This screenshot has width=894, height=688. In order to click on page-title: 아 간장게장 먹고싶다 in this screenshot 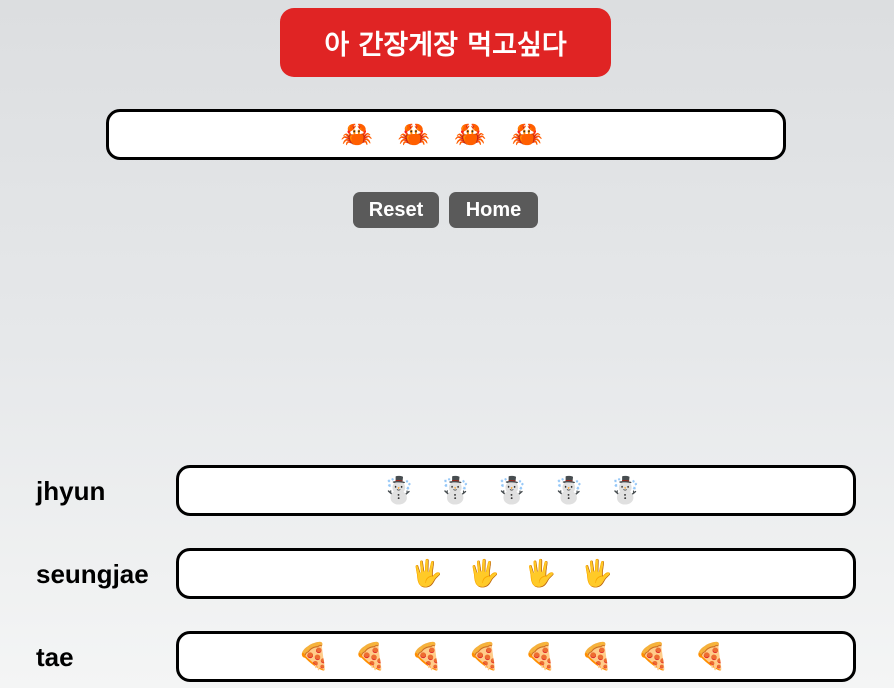, I will do `click(445, 42)`.